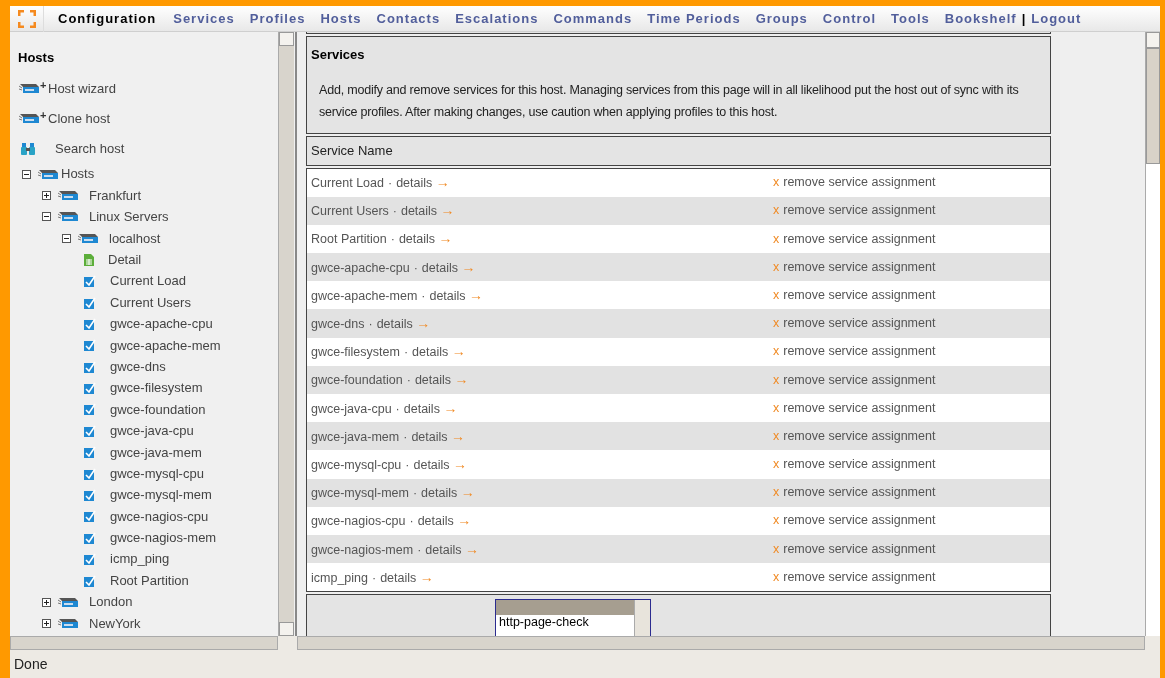  Describe the element at coordinates (165, 345) in the screenshot. I see `tree-item: gwce-apache-mem` at that location.